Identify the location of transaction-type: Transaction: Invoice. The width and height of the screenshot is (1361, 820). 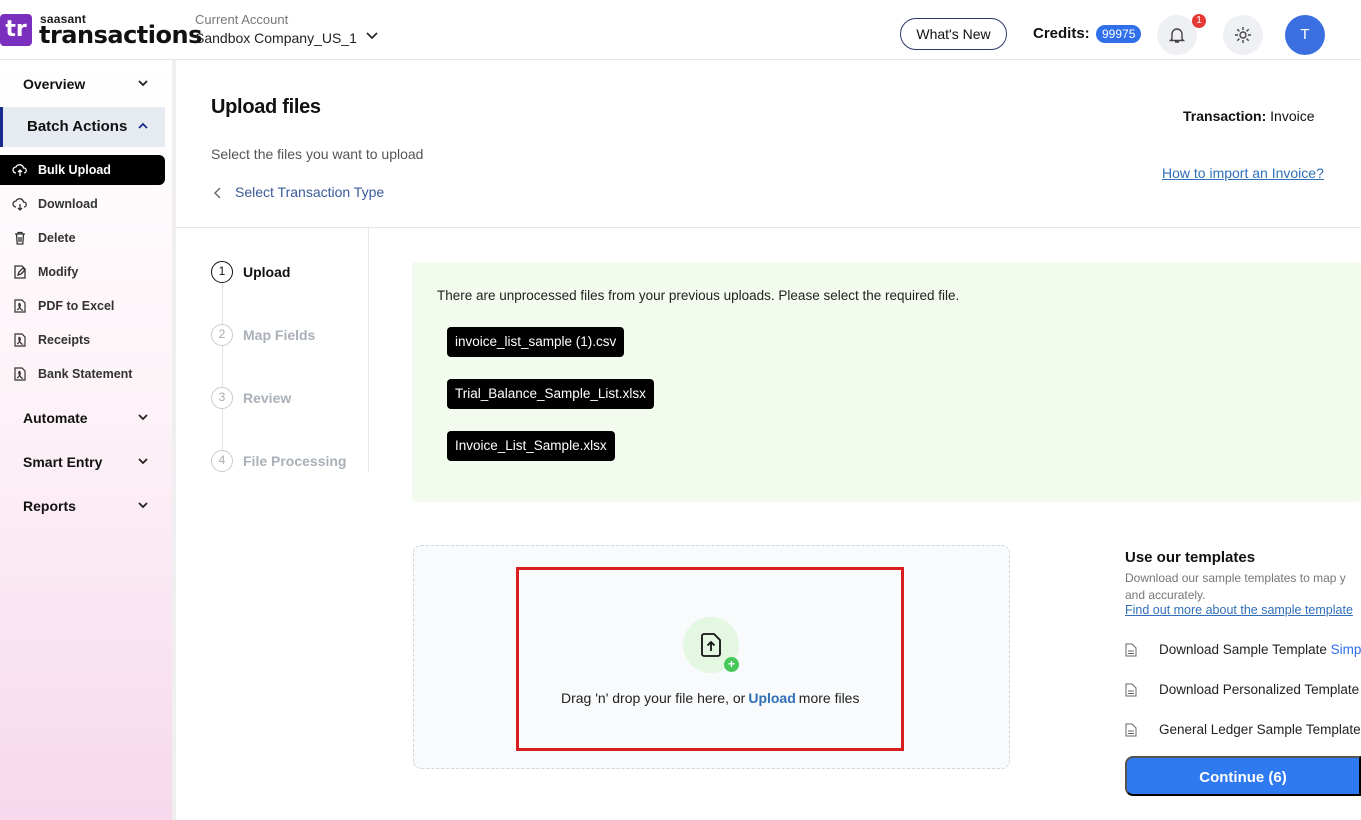
(1249, 116).